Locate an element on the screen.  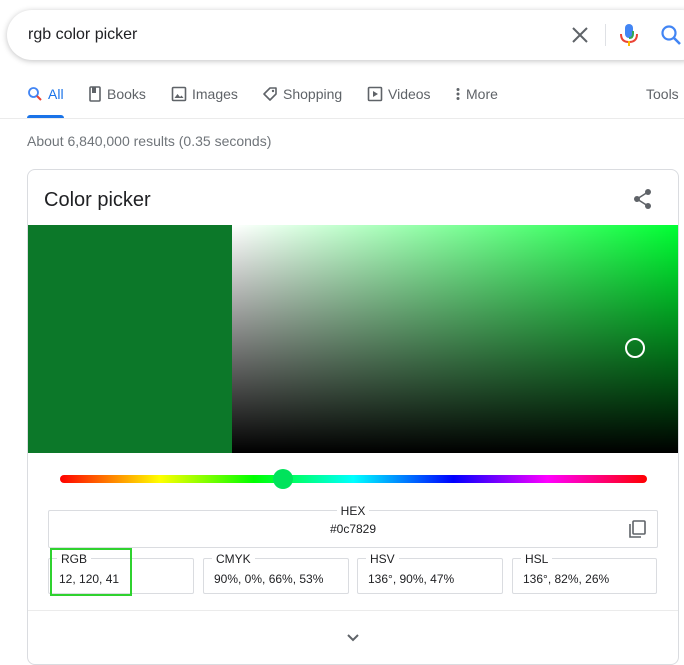
rgb-value: 12, 120, 41 is located at coordinates (89, 579).